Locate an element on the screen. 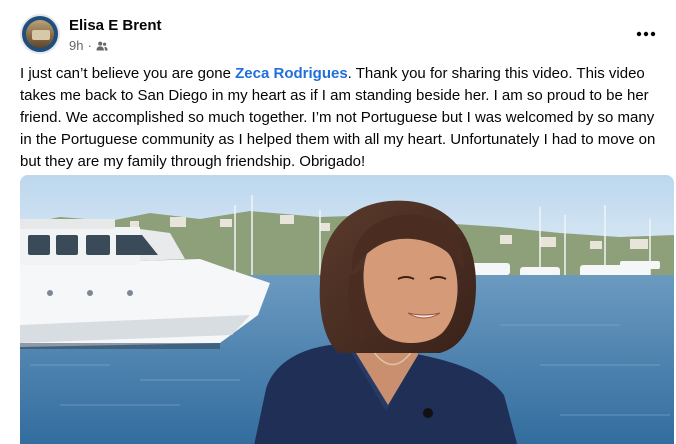  more-options-icon is located at coordinates (646, 34).